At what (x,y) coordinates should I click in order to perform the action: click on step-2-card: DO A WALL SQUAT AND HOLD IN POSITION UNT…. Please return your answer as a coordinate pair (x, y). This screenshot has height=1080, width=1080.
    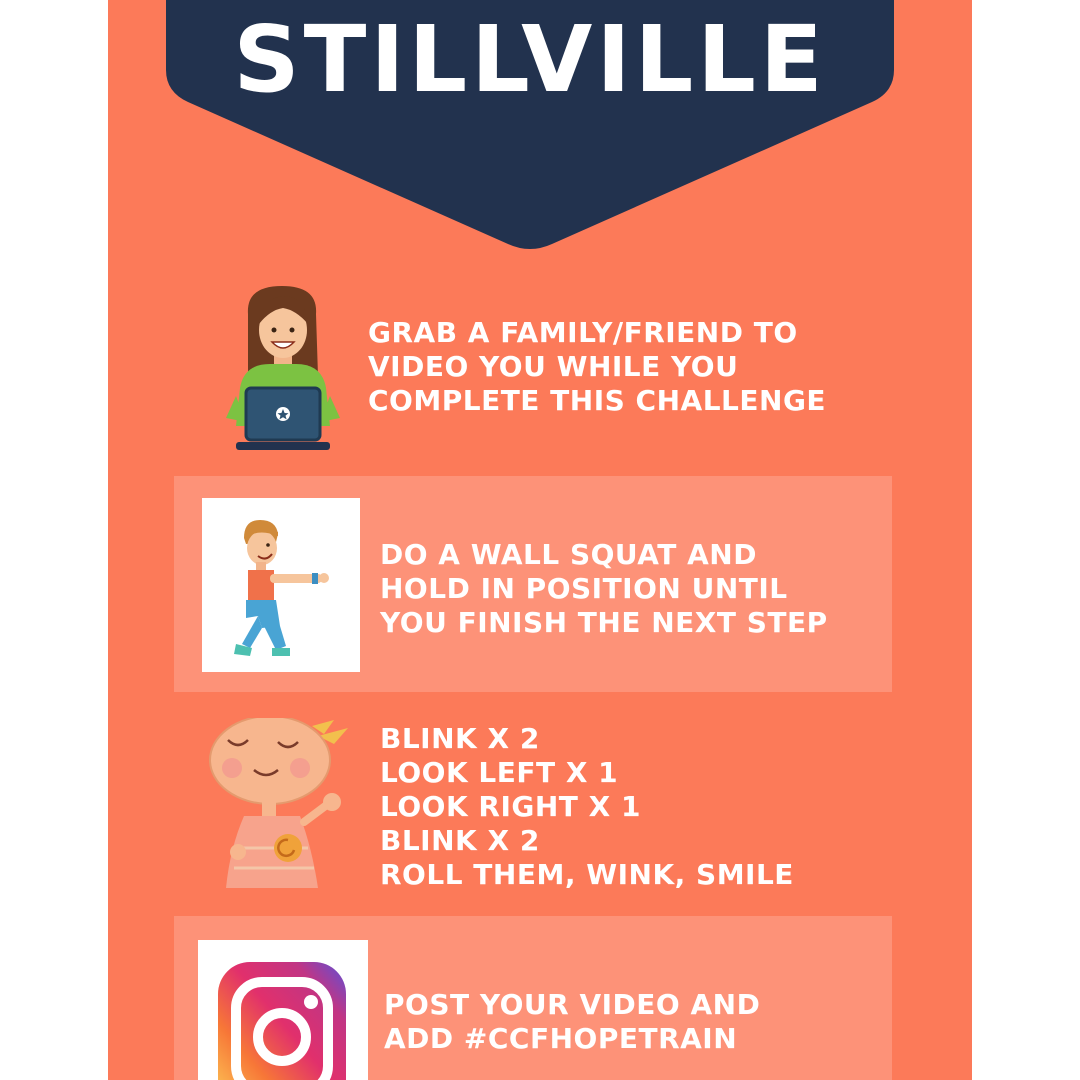
    Looking at the image, I should click on (533, 584).